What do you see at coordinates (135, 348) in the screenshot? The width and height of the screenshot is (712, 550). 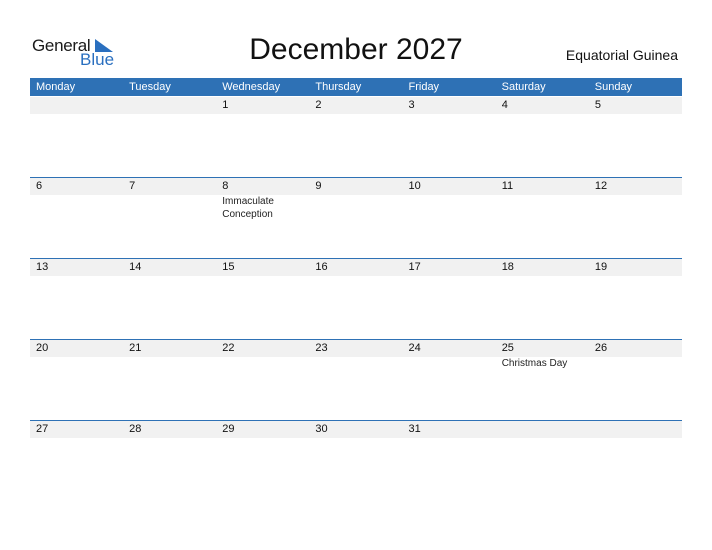 I see `day-number: 21` at bounding box center [135, 348].